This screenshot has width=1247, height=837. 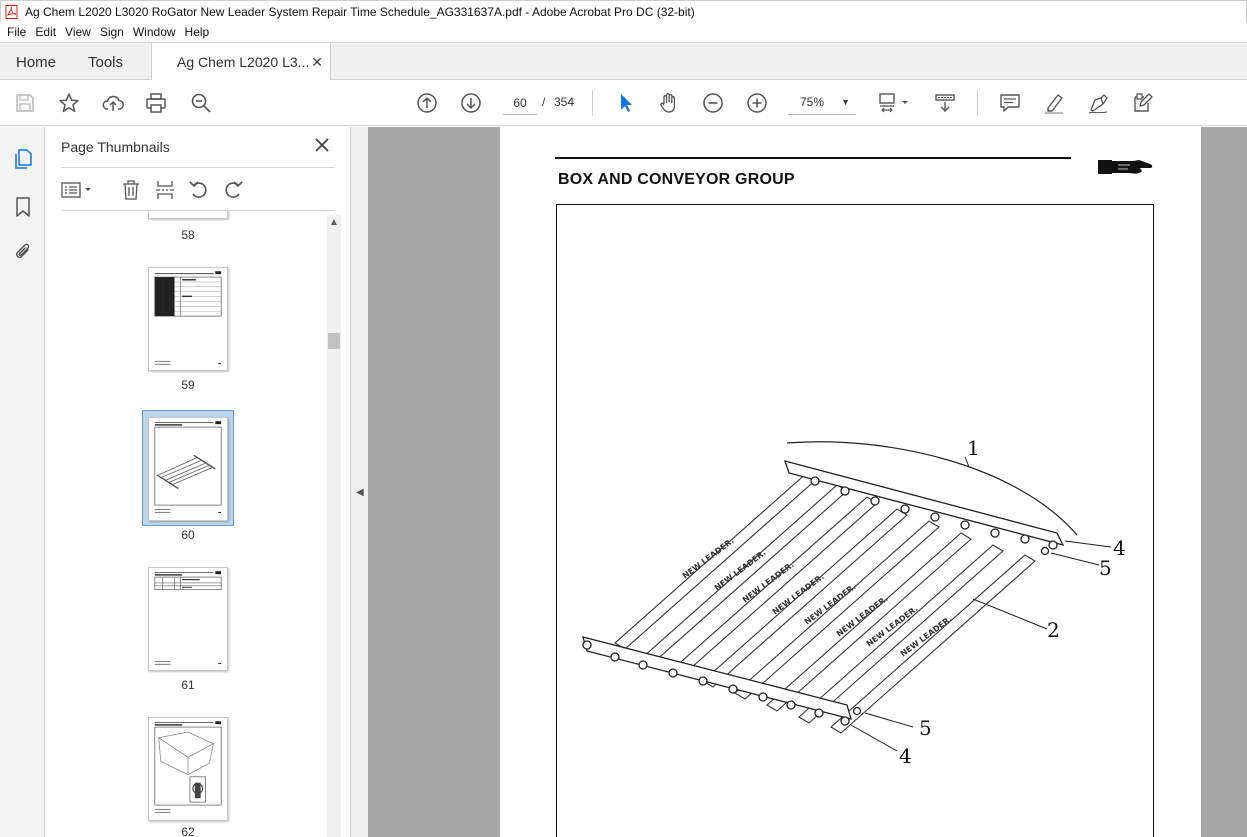 I want to click on parts-list-page-preview, so click(x=188, y=618).